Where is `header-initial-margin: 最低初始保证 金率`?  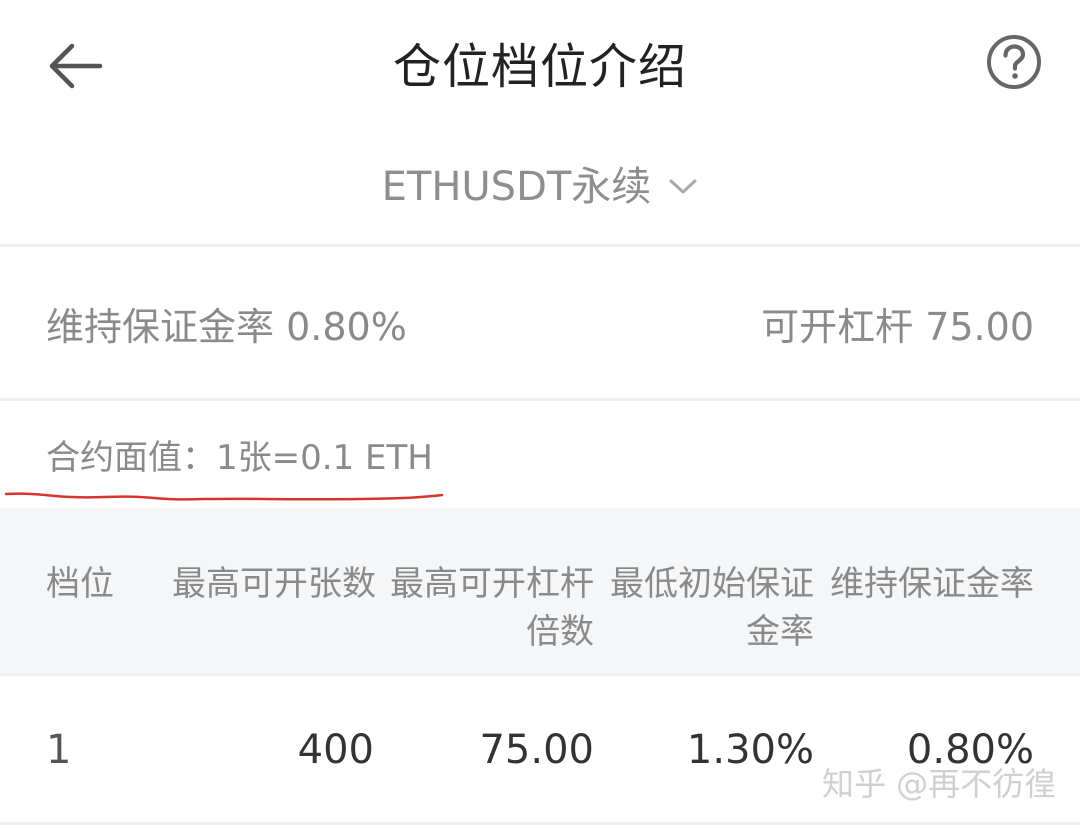
header-initial-margin: 最低初始保证 金率 is located at coordinates (706, 608).